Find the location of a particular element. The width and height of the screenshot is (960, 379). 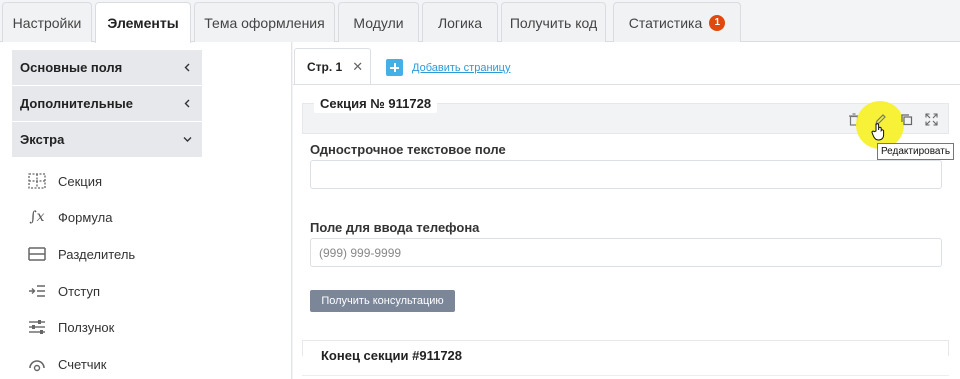

sidebar-item-label: Счетчик is located at coordinates (82, 364).